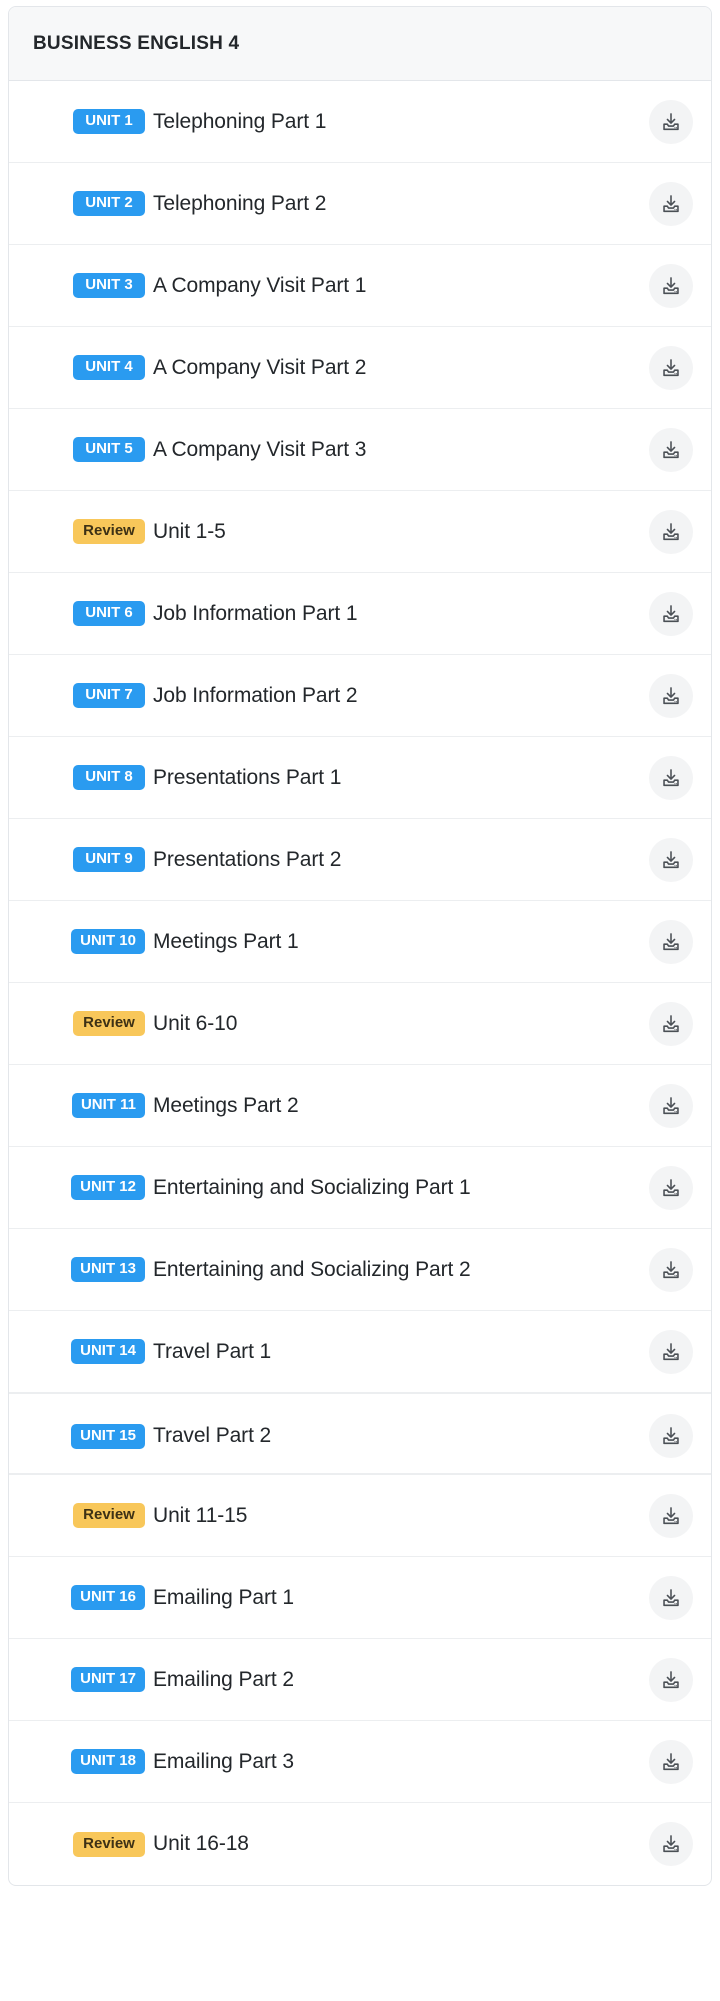 The height and width of the screenshot is (2001, 720). I want to click on unit-title: Meetings Part 1, so click(226, 941).